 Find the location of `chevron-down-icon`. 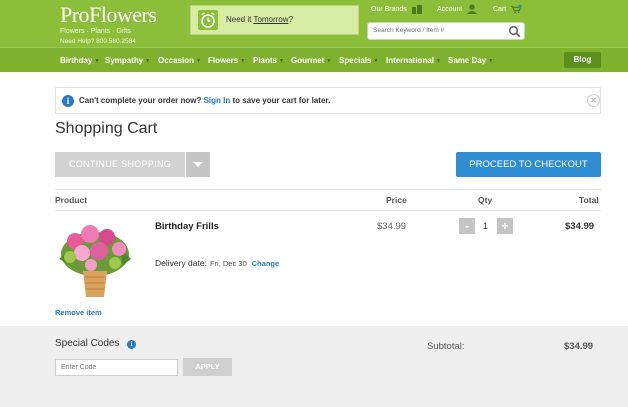

chevron-down-icon is located at coordinates (198, 164).